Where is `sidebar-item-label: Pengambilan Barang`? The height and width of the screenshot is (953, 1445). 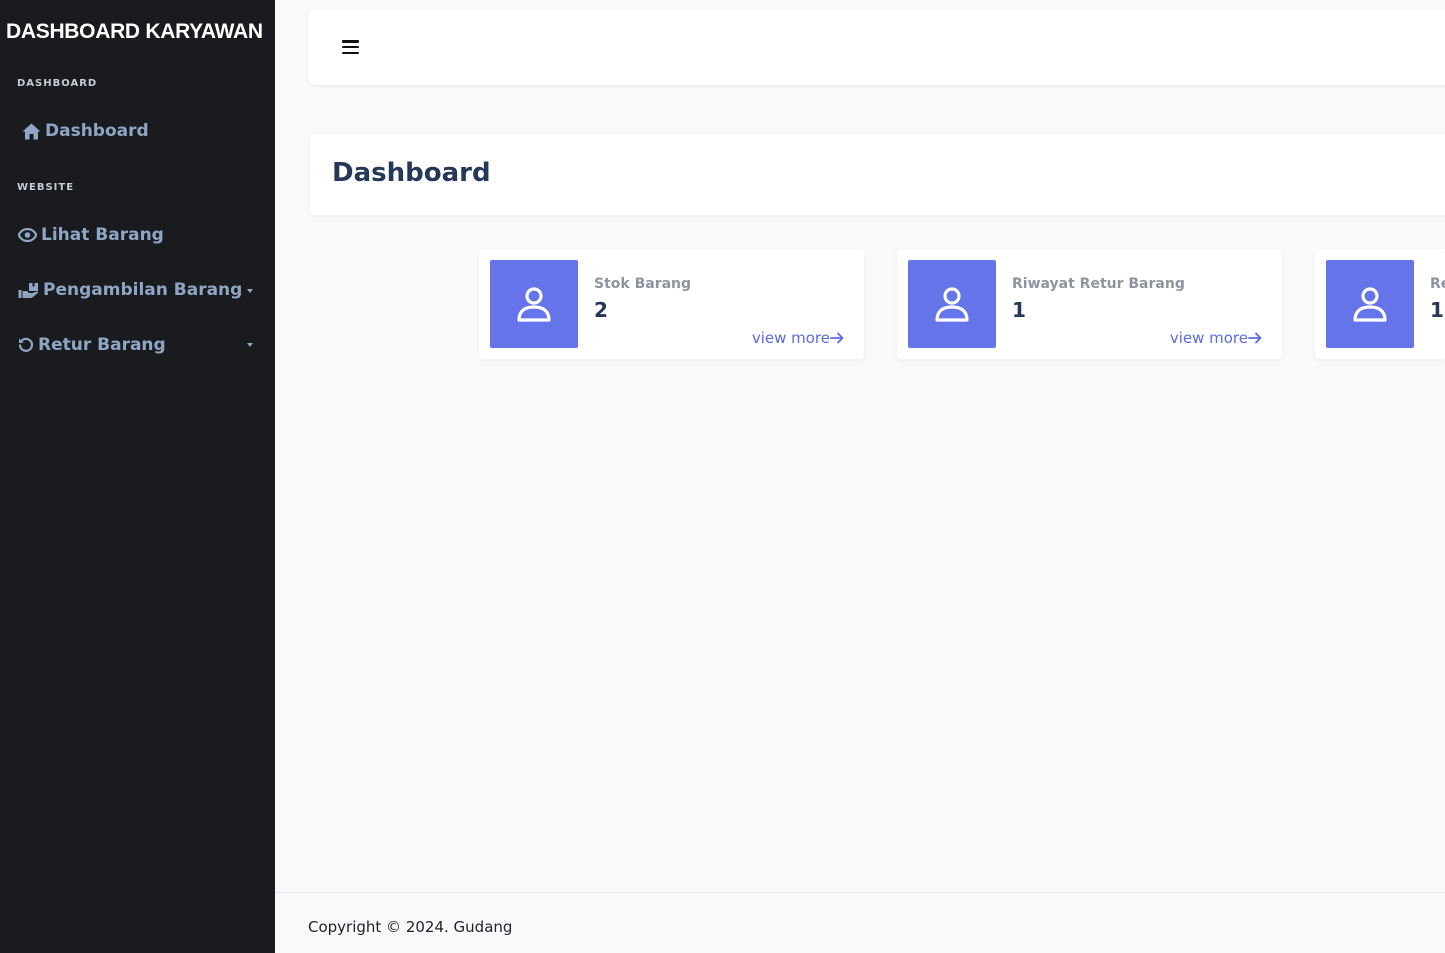
sidebar-item-label: Pengambilan Barang is located at coordinates (143, 290).